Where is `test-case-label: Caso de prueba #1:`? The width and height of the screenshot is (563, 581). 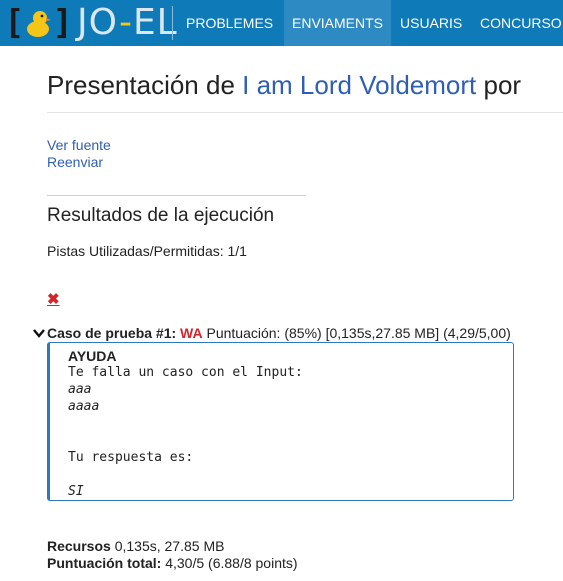 test-case-label: Caso de prueba #1: is located at coordinates (112, 333).